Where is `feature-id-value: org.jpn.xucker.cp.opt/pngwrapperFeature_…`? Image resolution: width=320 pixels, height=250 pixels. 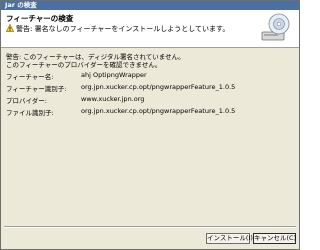
feature-id-value: org.jpn.xucker.cp.opt/pngwrapperFeature_… is located at coordinates (158, 87).